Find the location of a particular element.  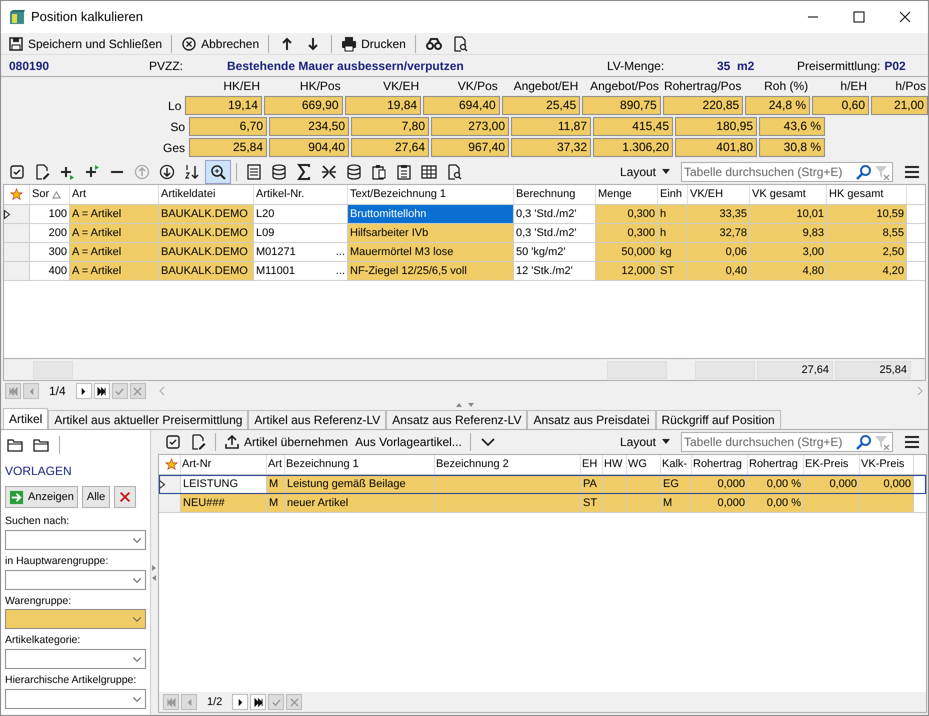

column-header: VK gesamt is located at coordinates (788, 194).